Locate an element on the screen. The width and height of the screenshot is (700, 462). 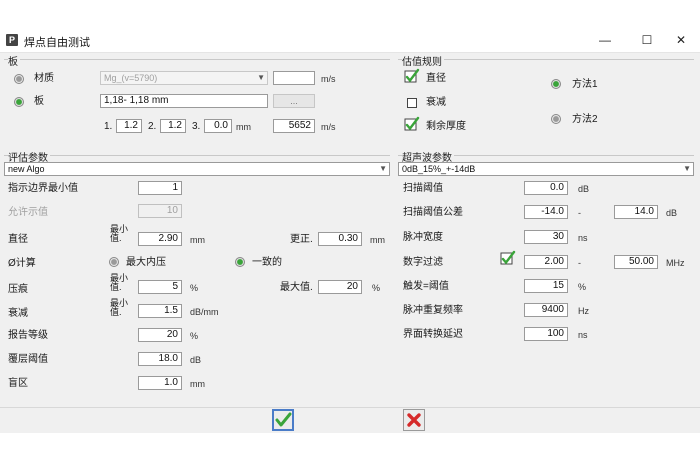
cover-label: 覆层阈值 is located at coordinates (28, 359).